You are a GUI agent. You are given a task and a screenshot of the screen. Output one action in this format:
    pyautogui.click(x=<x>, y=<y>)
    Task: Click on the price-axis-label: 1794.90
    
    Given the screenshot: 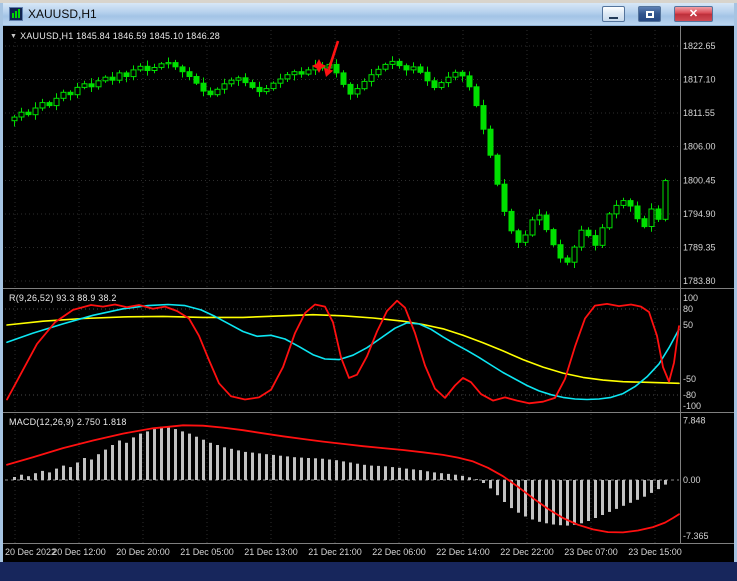 What is the action you would take?
    pyautogui.click(x=699, y=214)
    